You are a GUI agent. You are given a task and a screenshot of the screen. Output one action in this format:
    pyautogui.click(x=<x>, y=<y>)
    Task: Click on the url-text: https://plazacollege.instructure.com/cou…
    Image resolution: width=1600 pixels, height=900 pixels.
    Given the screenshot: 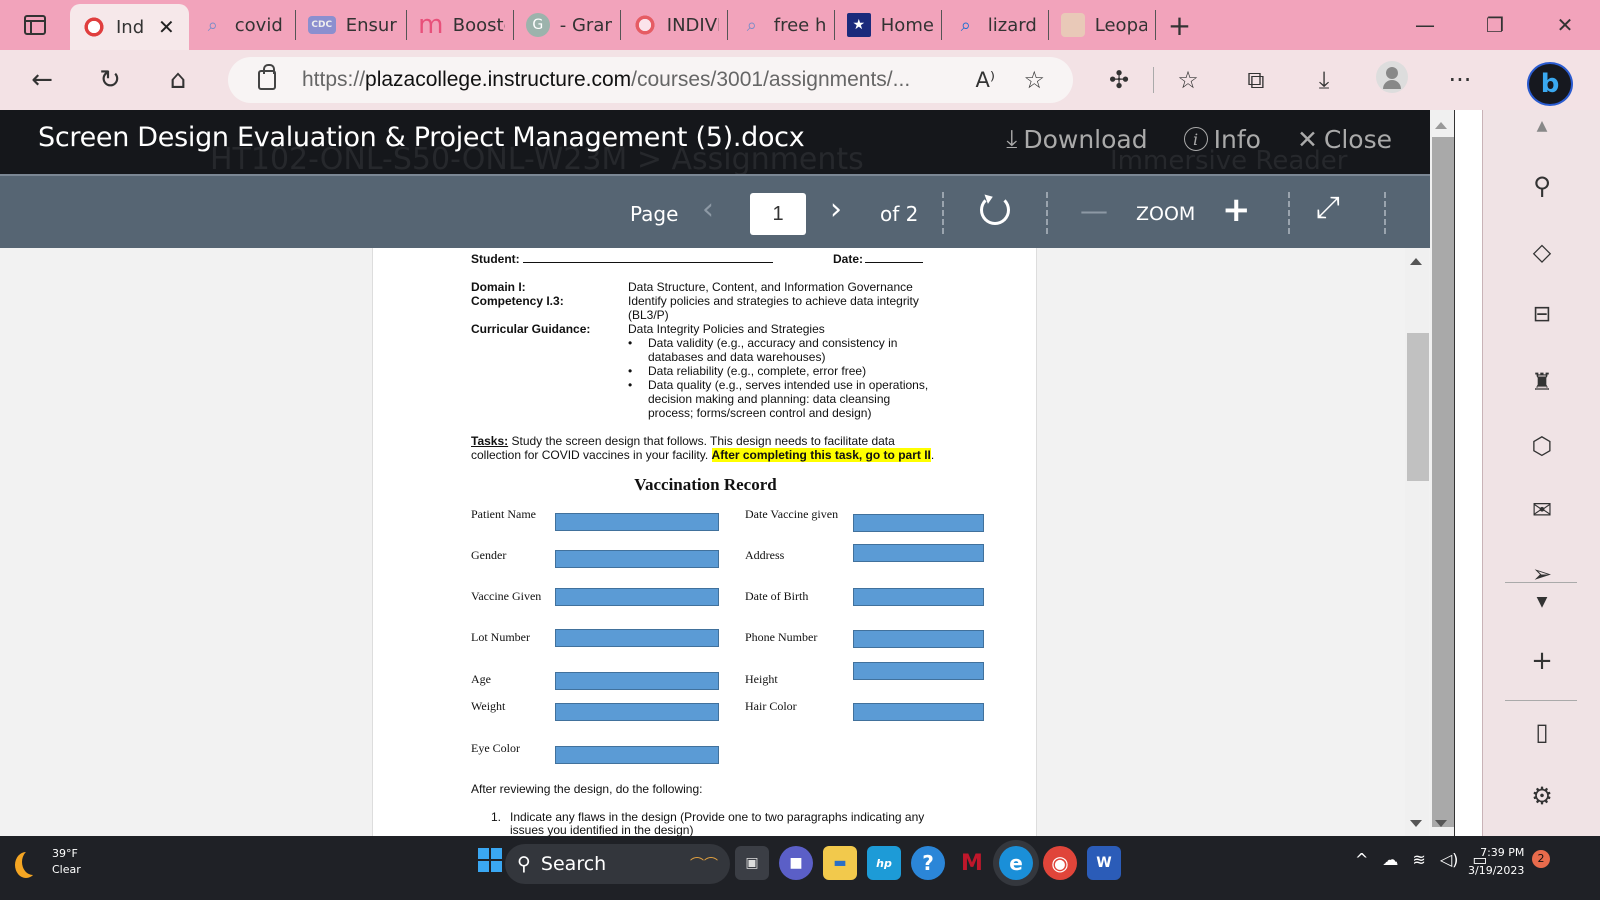 What is the action you would take?
    pyautogui.click(x=606, y=80)
    